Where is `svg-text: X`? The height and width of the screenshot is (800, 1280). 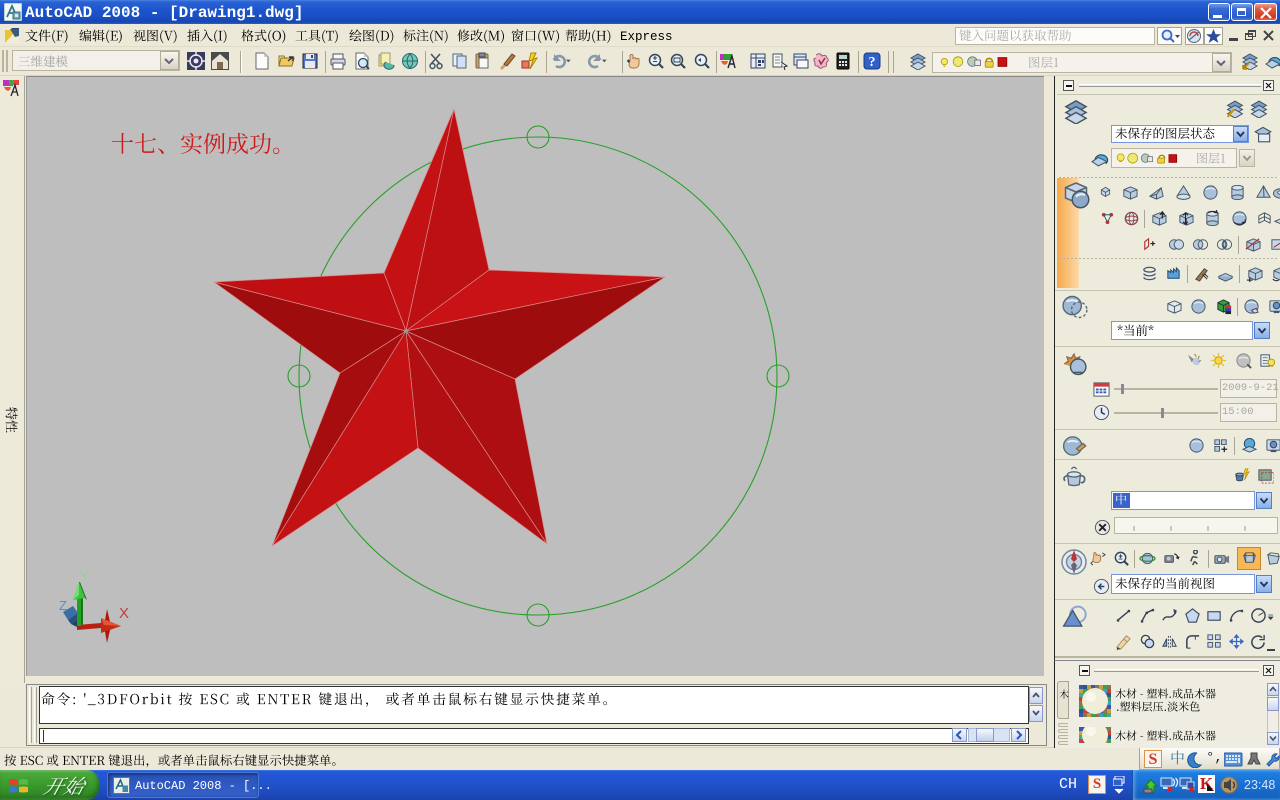
svg-text: X is located at coordinates (124, 613).